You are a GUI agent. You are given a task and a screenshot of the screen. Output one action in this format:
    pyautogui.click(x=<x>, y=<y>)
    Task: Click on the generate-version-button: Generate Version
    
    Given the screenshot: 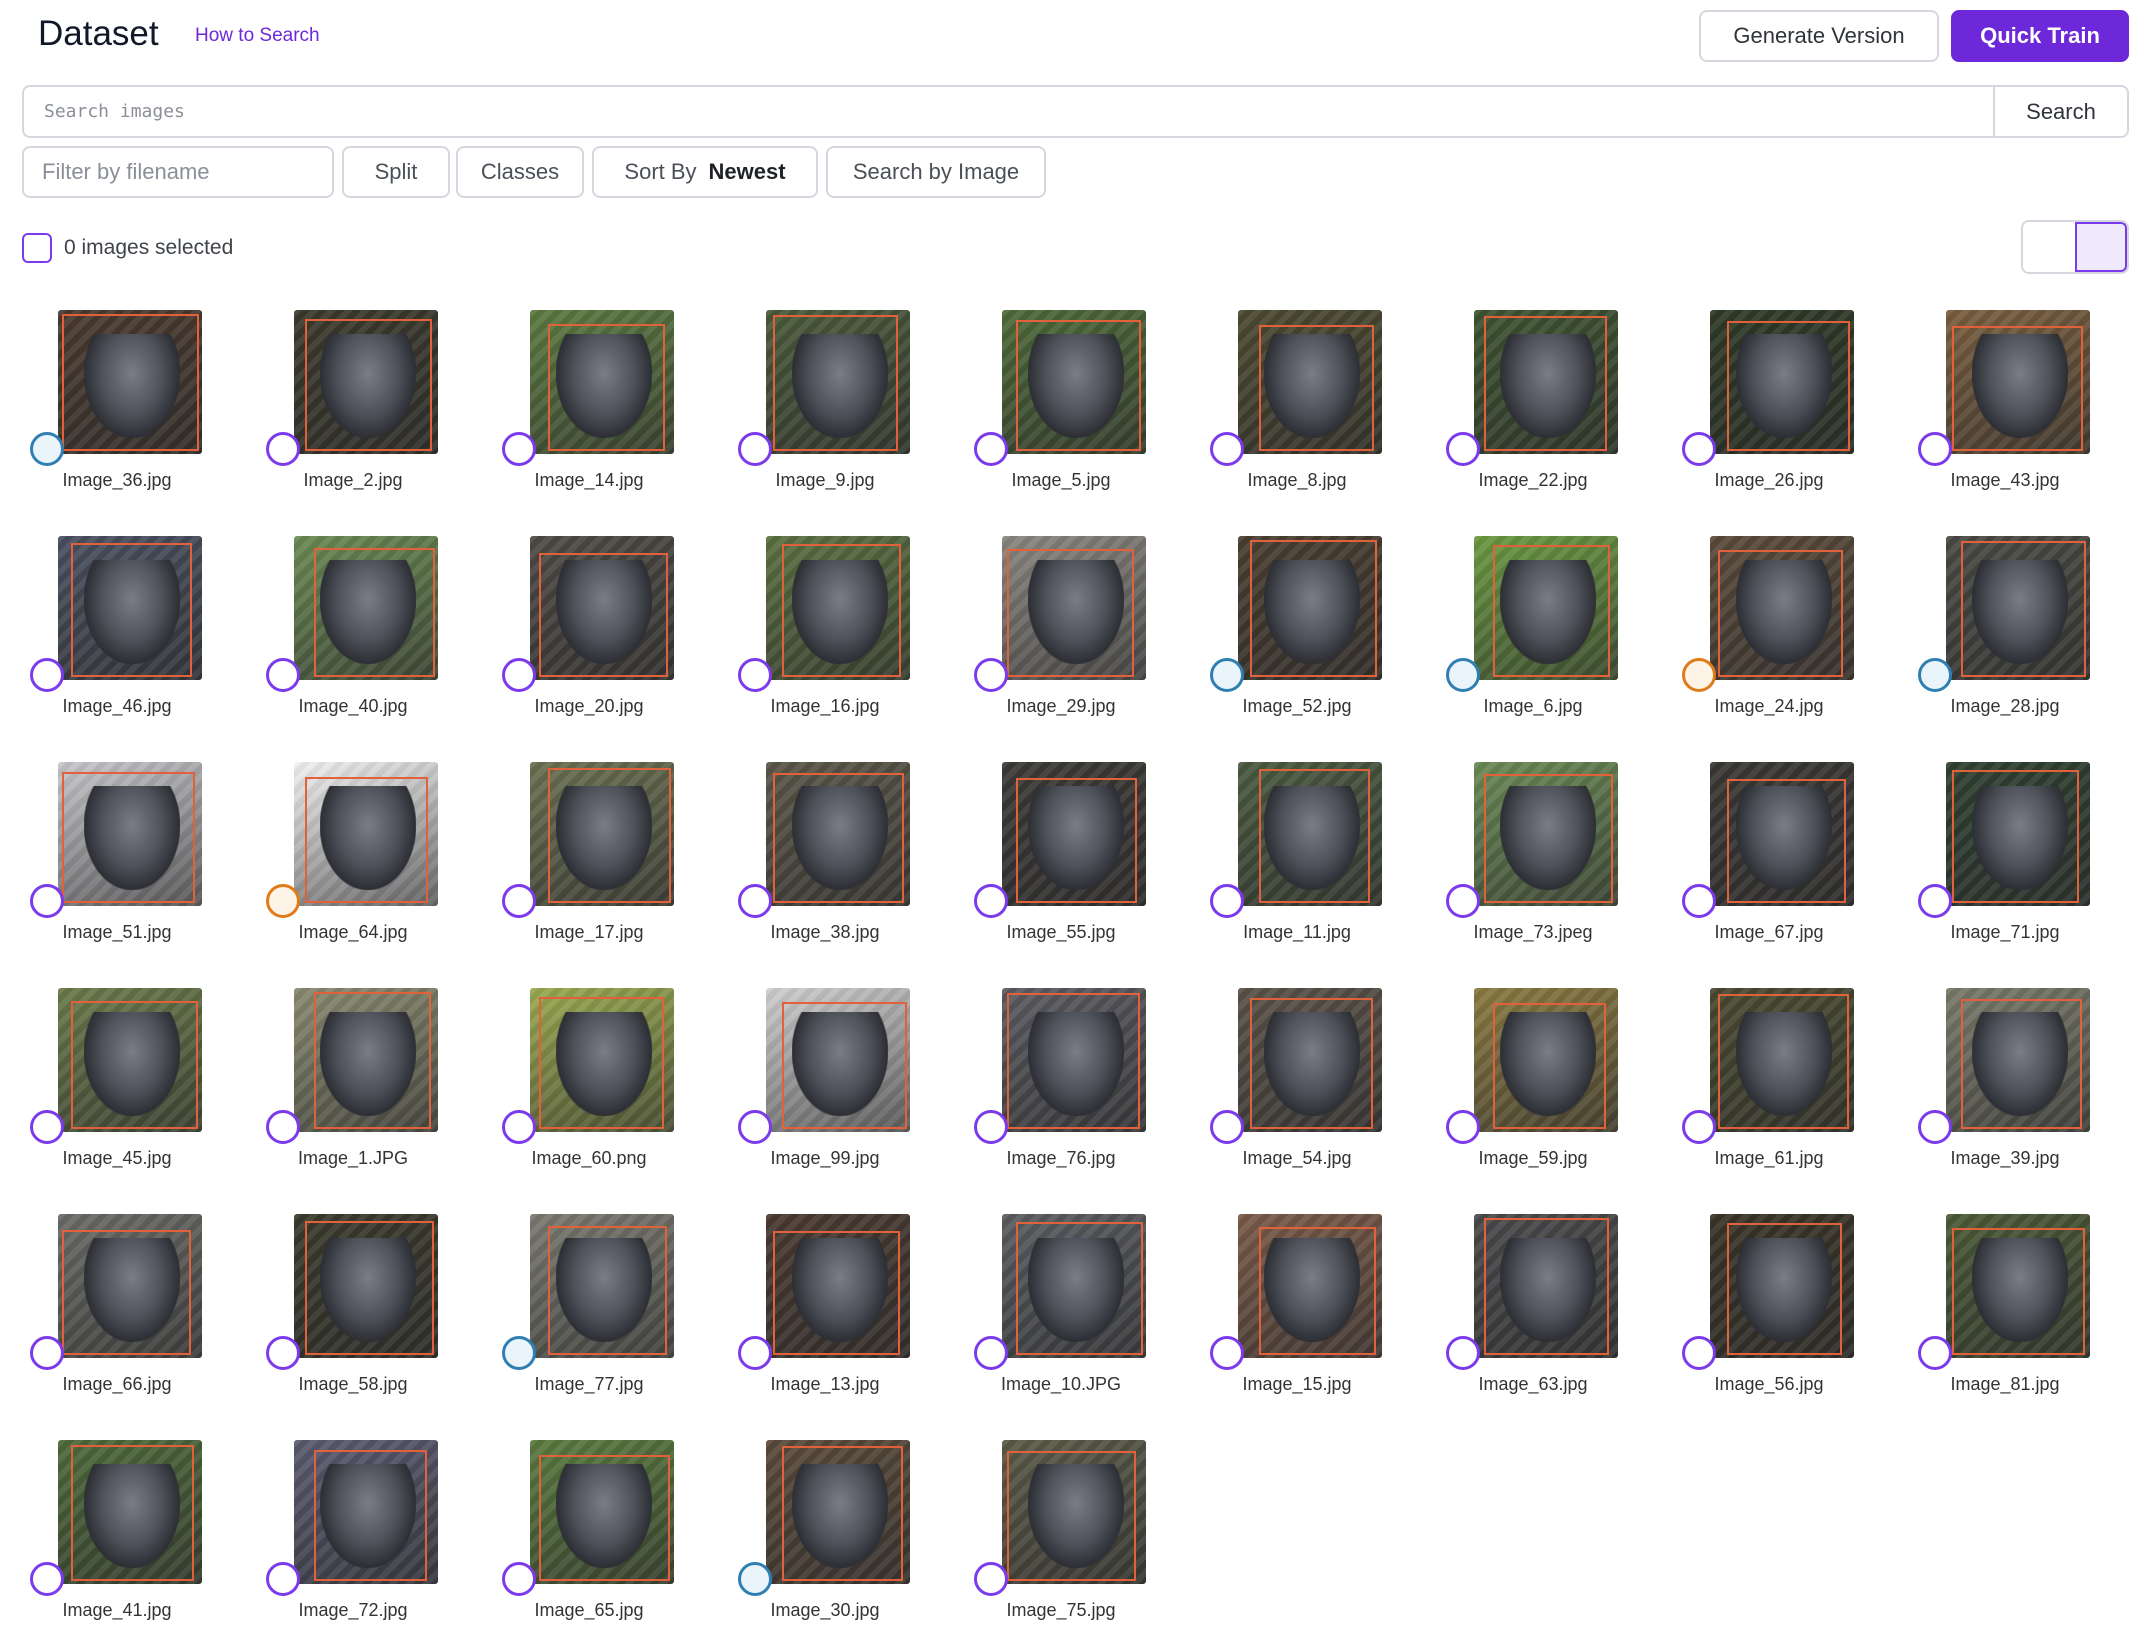 What is the action you would take?
    pyautogui.click(x=1819, y=36)
    